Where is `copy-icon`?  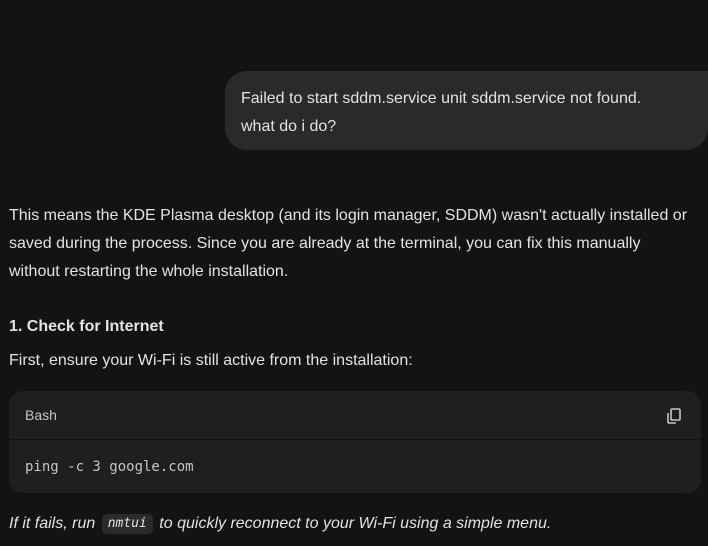
copy-icon is located at coordinates (674, 416).